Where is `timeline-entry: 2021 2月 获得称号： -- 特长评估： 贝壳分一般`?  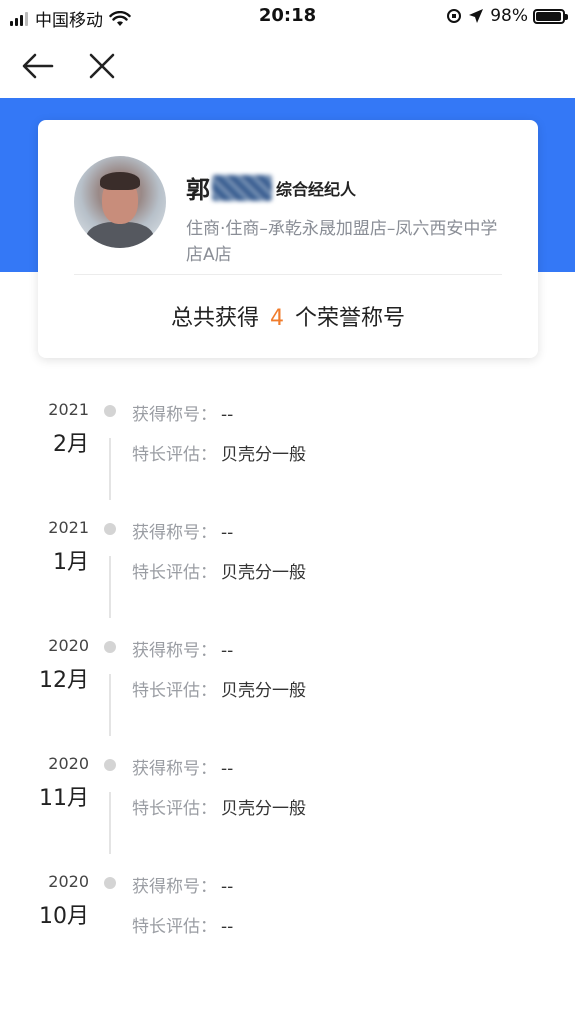 timeline-entry: 2021 2月 获得称号： -- 特长评估： 贝壳分一般 is located at coordinates (287, 451).